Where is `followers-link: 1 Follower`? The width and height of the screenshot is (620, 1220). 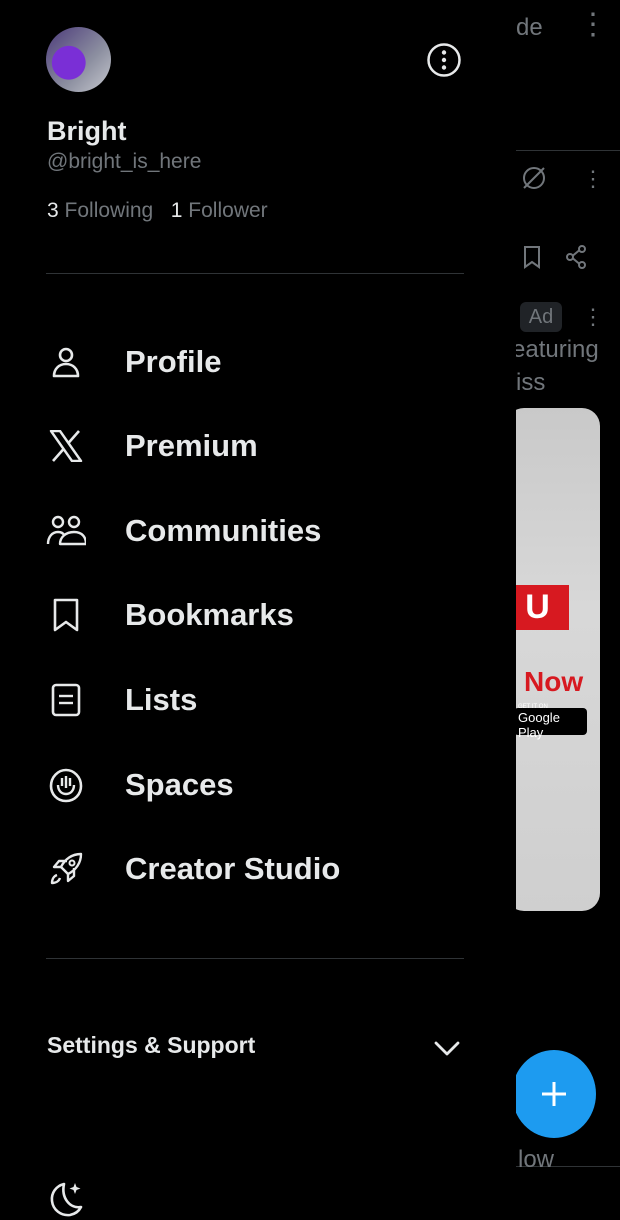
followers-link: 1 Follower is located at coordinates (219, 210).